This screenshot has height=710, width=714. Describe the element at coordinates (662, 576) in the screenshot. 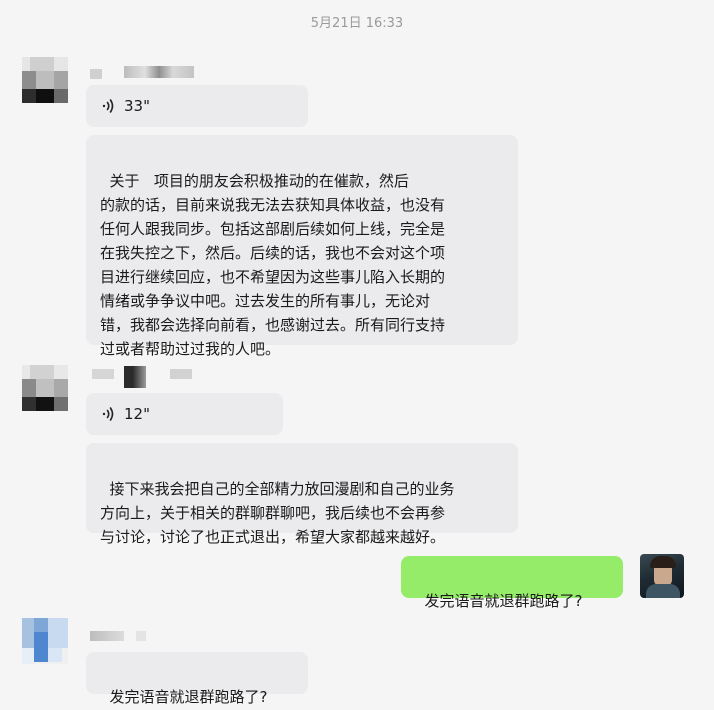

I see `my-avatar` at that location.